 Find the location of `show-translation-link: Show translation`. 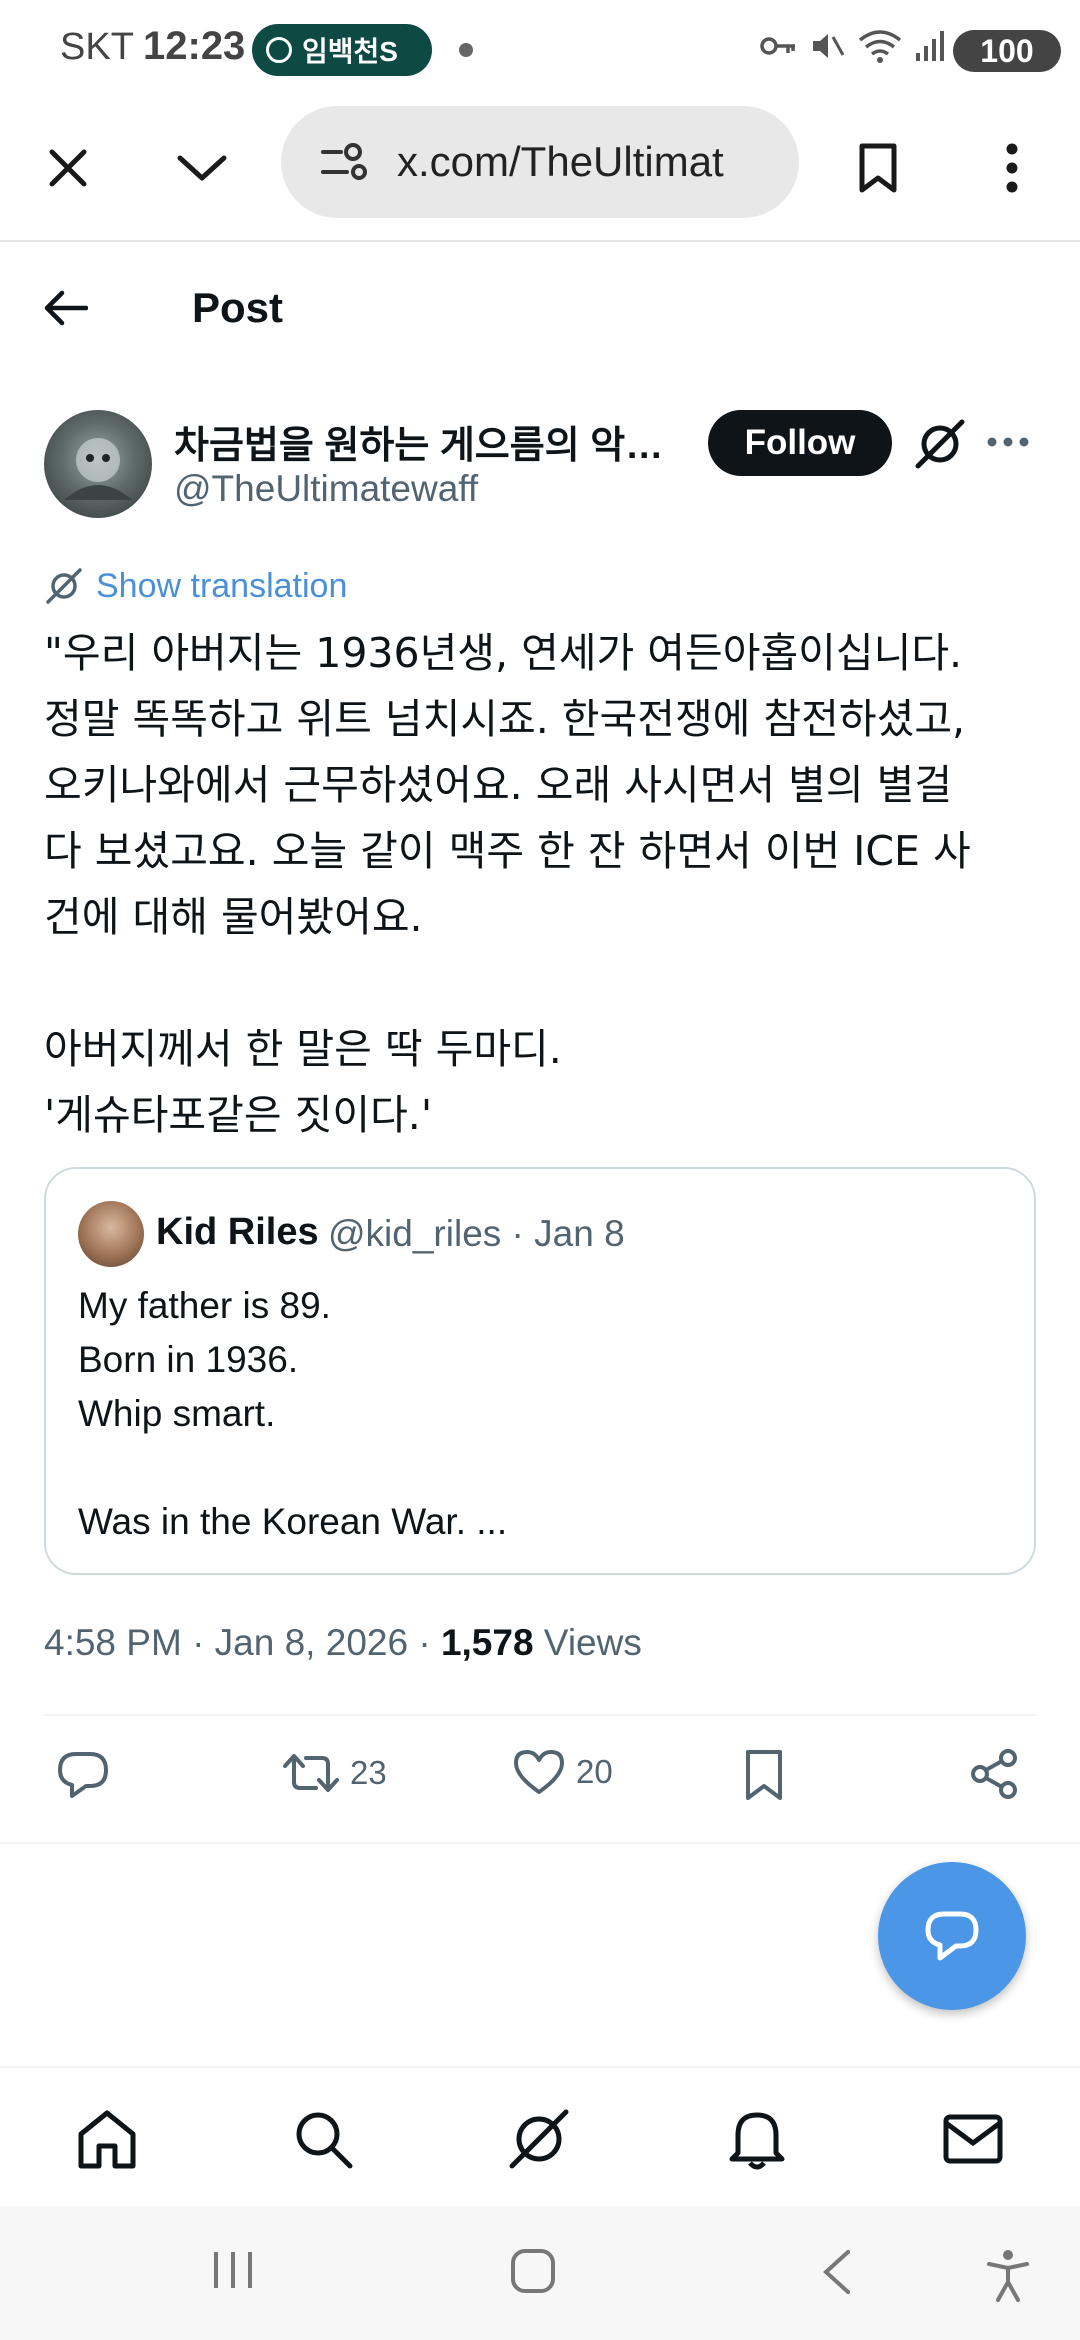

show-translation-link: Show translation is located at coordinates (195, 586).